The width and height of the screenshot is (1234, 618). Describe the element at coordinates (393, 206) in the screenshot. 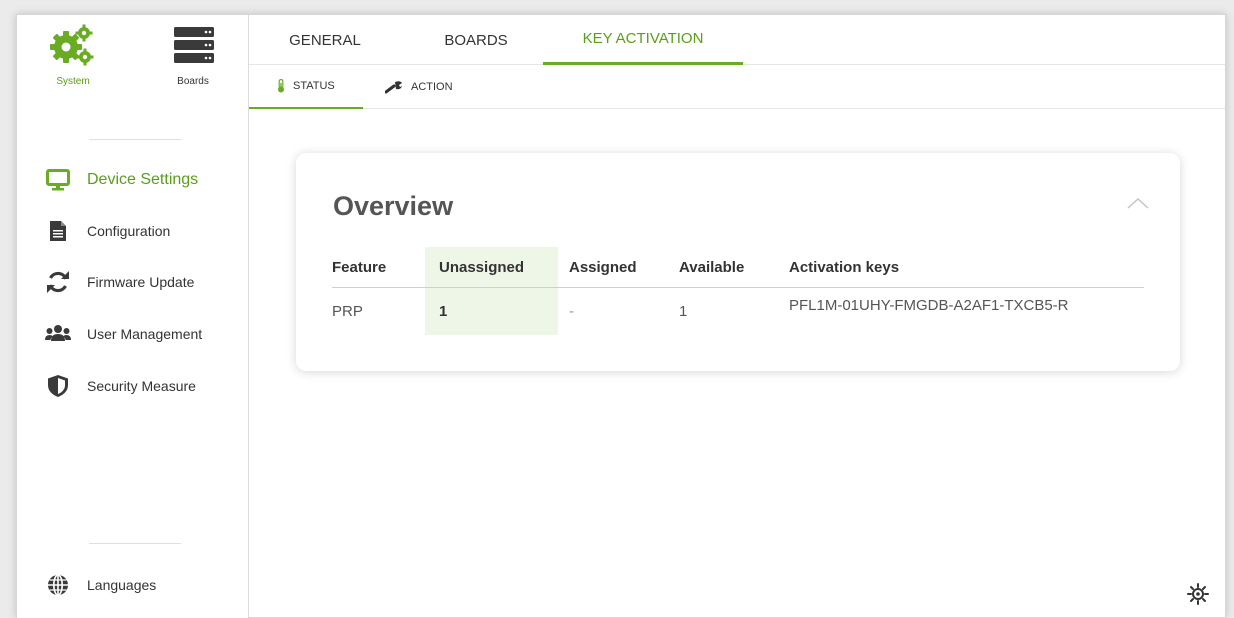

I see `card-title: Overview` at that location.